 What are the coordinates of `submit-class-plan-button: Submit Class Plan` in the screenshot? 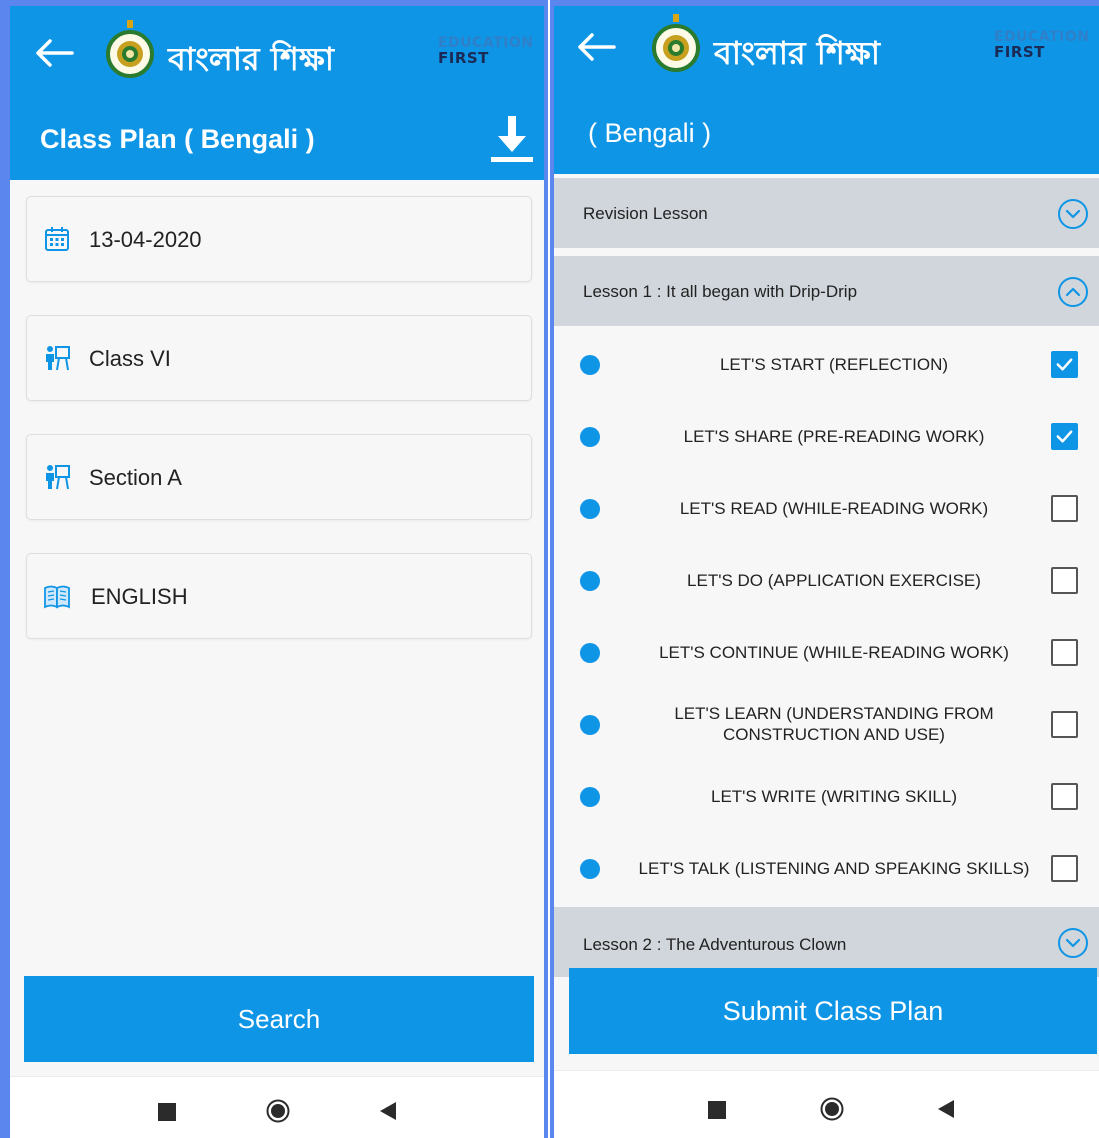 It's located at (833, 1011).